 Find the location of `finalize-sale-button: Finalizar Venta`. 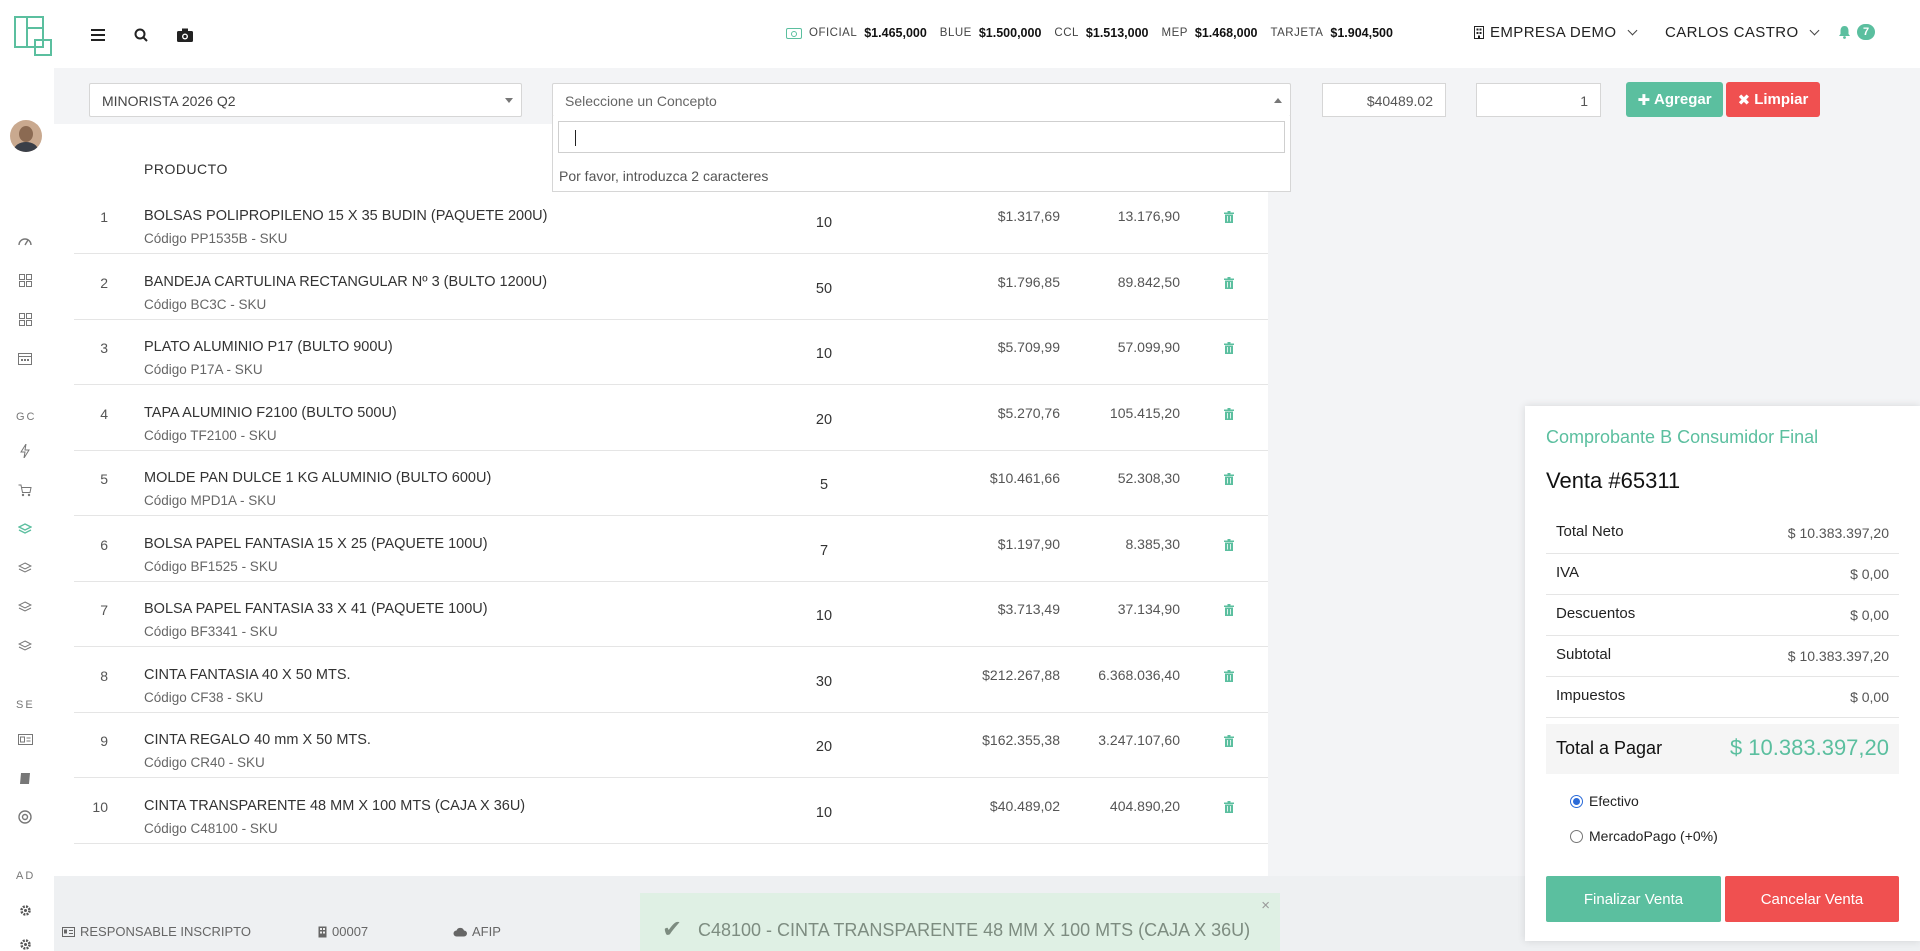

finalize-sale-button: Finalizar Venta is located at coordinates (1633, 899).